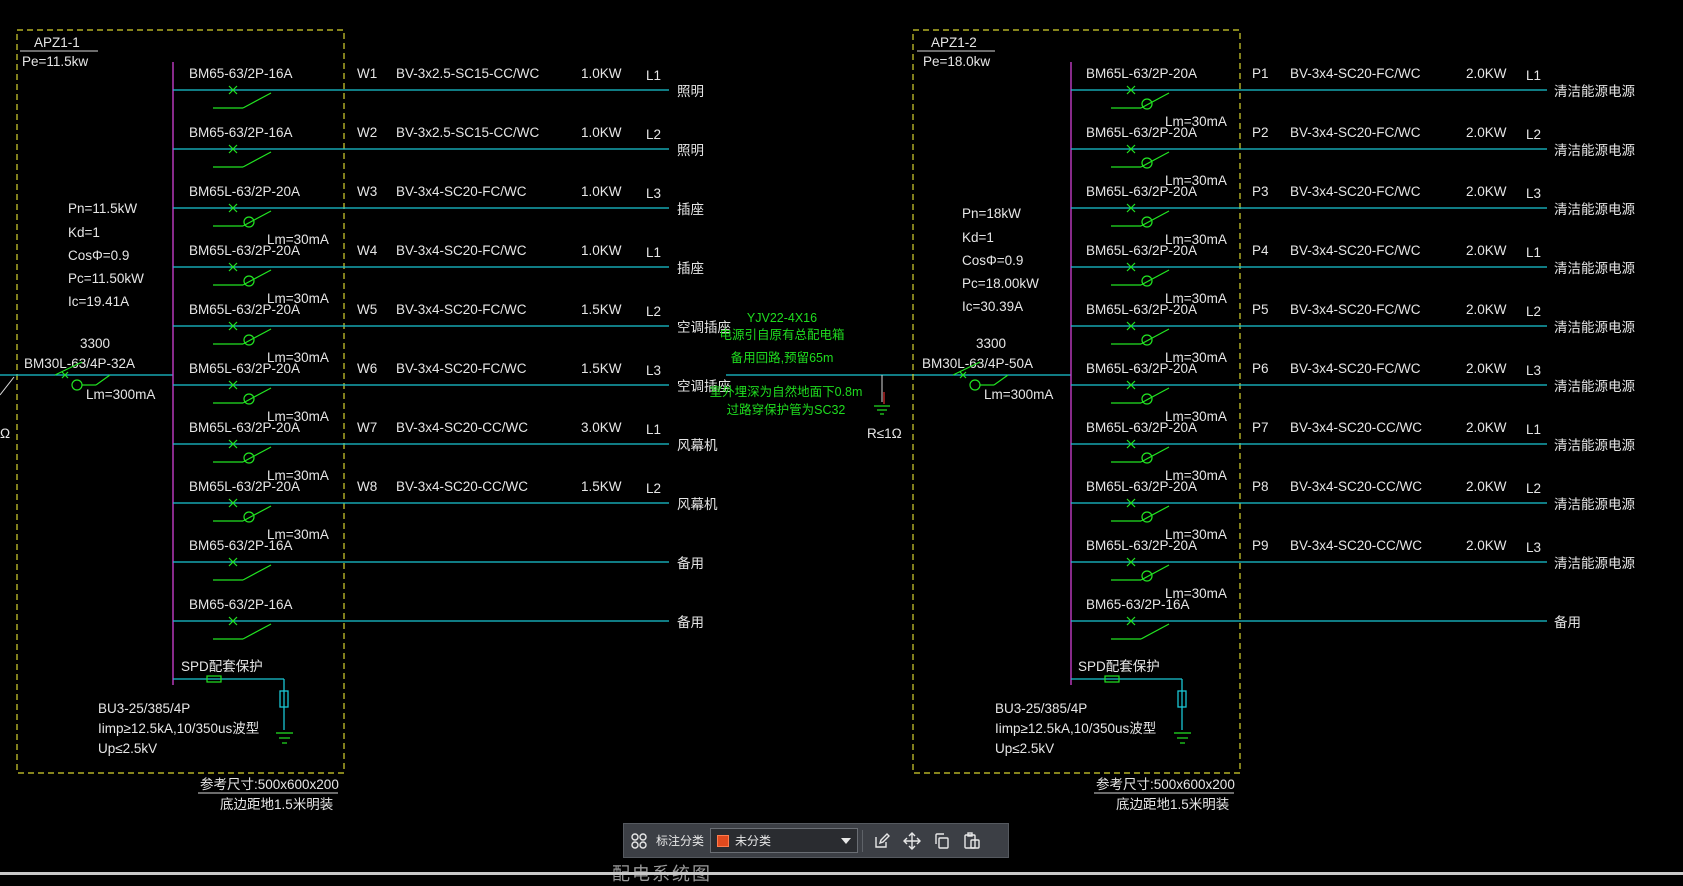  I want to click on ref-size: 参考尺寸:500x600x200, so click(1165, 784).